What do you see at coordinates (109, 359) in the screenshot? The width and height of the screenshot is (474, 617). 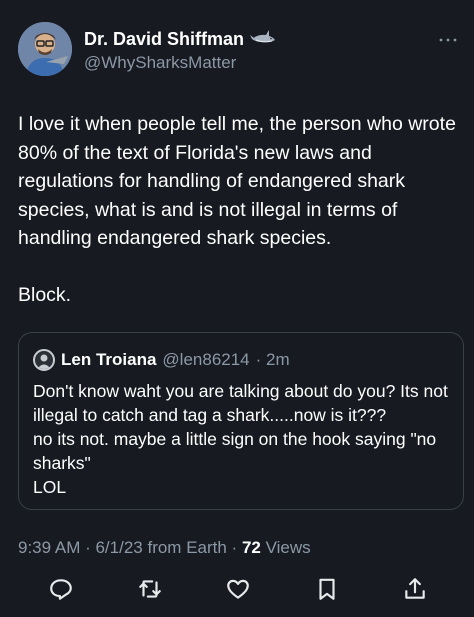 I see `quoted-author-name: Len Troiana` at bounding box center [109, 359].